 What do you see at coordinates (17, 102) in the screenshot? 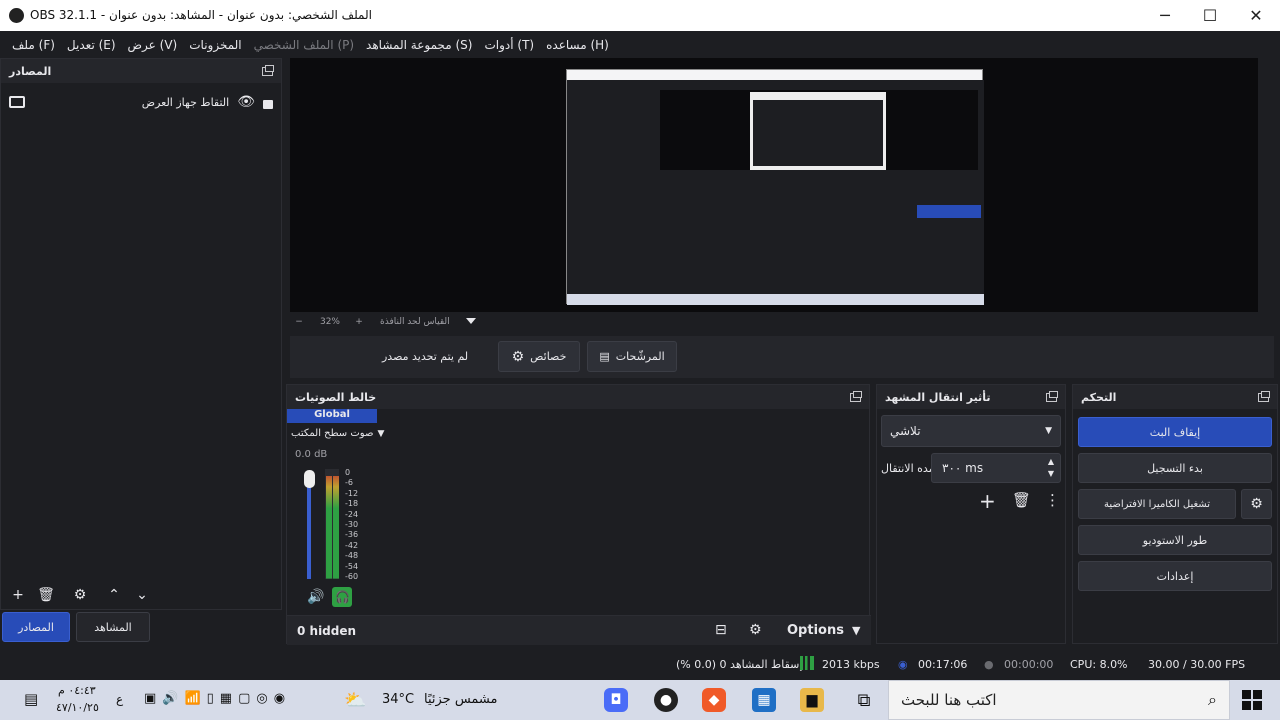
I see `monitor-icon` at bounding box center [17, 102].